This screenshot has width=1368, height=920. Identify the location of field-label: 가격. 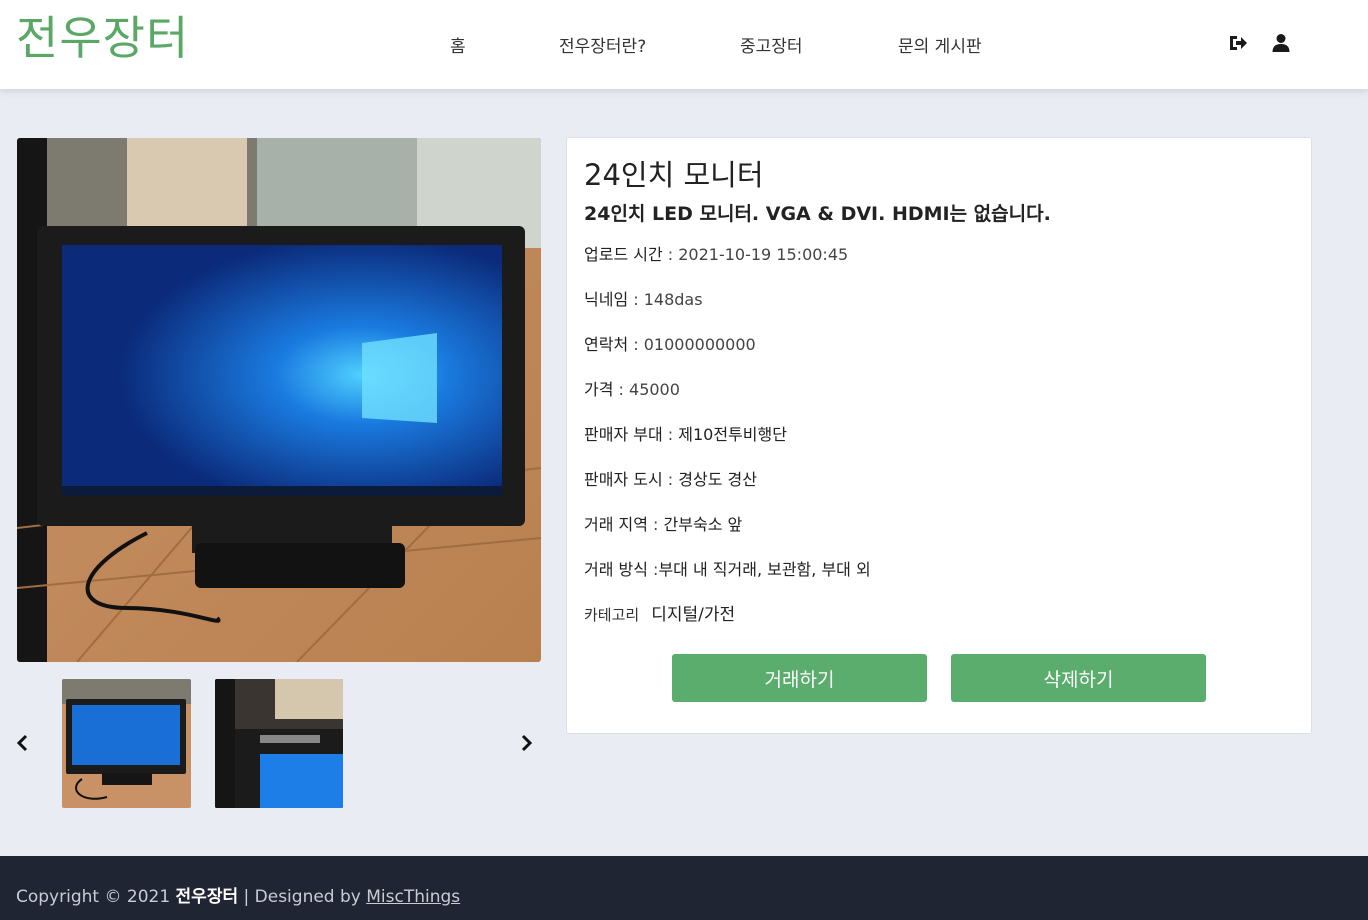
(599, 389).